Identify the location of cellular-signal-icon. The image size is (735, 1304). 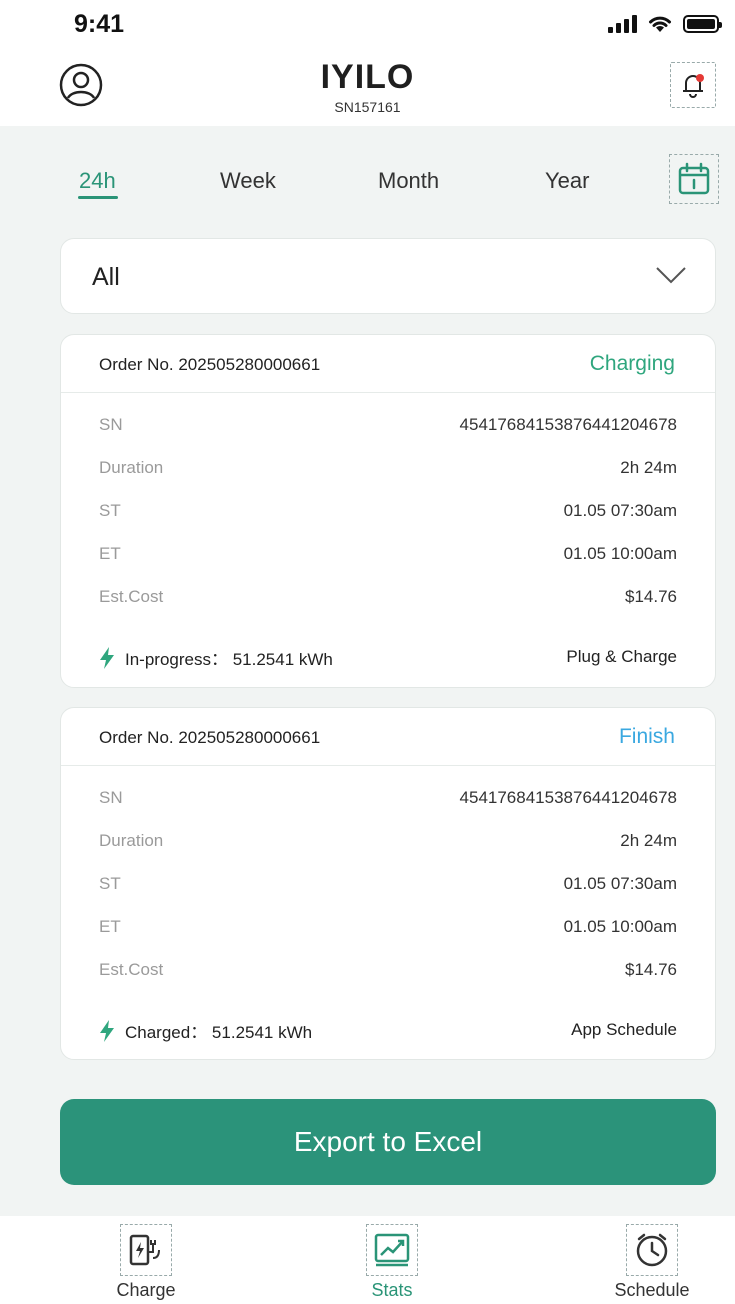
(622, 24).